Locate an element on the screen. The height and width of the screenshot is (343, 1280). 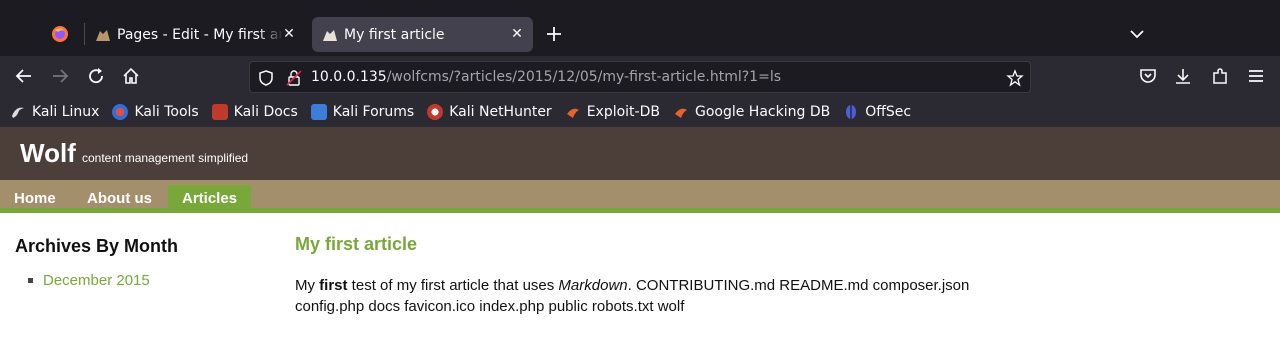
kali-dragon-icon is located at coordinates (18, 112).